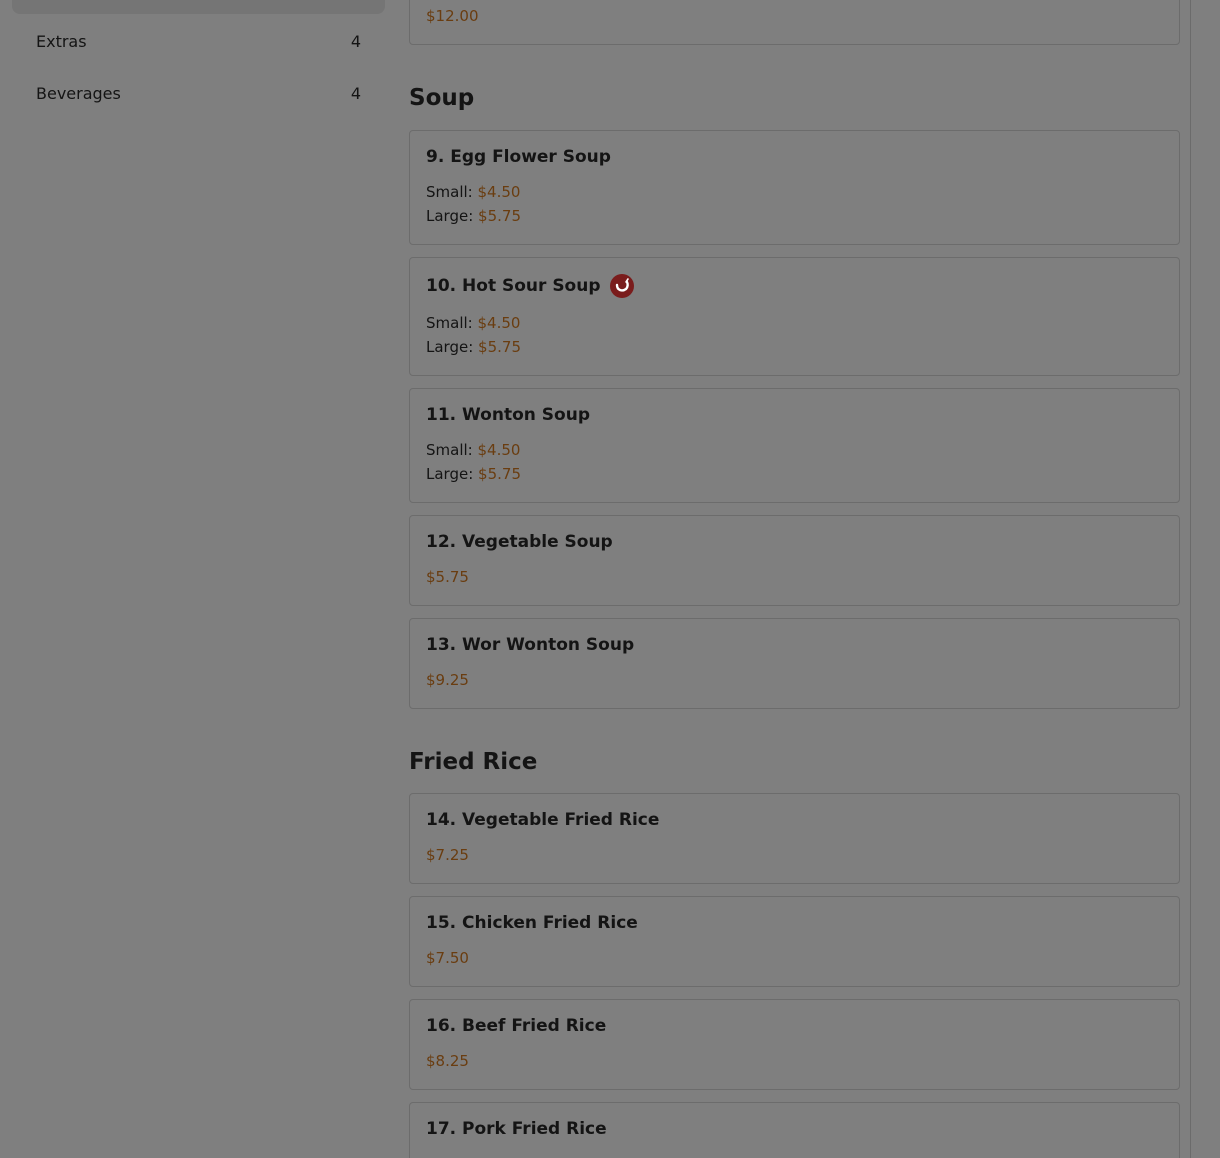 This screenshot has width=1220, height=1158. What do you see at coordinates (519, 542) in the screenshot?
I see `item-name: 12. Vegetable Soup` at bounding box center [519, 542].